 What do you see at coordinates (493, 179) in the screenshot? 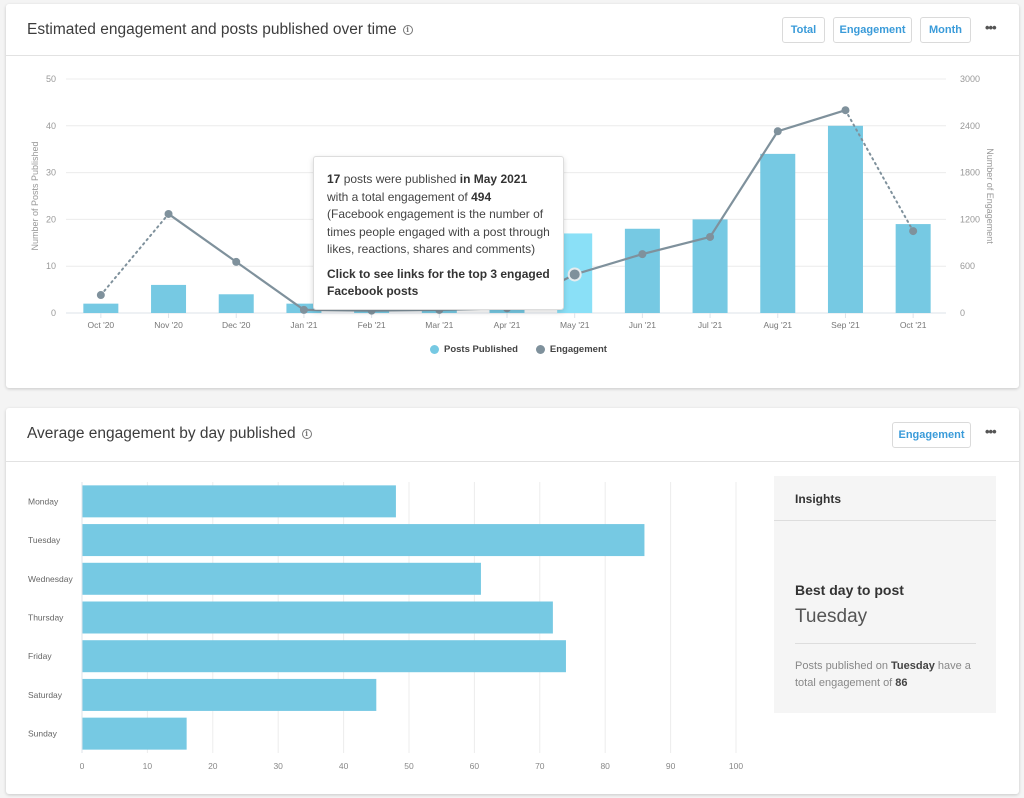
I see `tooltip-period: in May 2021` at bounding box center [493, 179].